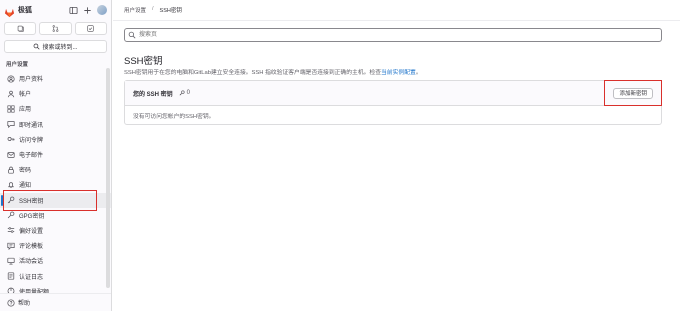 The height and width of the screenshot is (311, 680). What do you see at coordinates (55, 78) in the screenshot?
I see `sidebar-item-profile: 用户资料` at bounding box center [55, 78].